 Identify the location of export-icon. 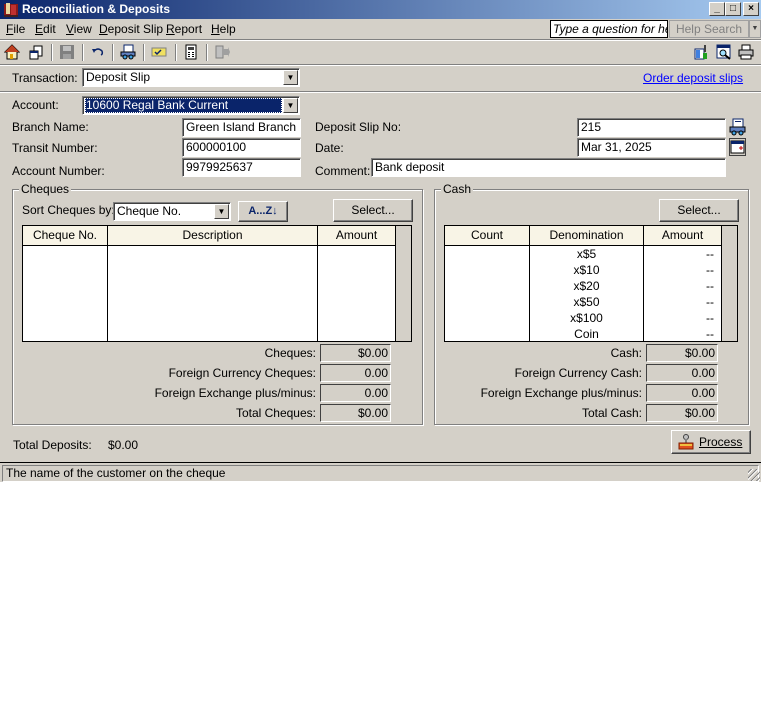
(222, 52).